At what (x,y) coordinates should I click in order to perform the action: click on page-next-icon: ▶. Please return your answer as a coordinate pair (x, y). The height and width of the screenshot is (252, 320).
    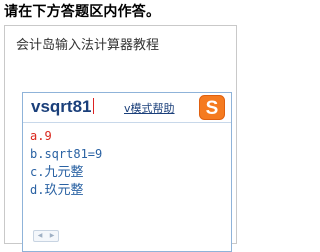
    Looking at the image, I should click on (52, 236).